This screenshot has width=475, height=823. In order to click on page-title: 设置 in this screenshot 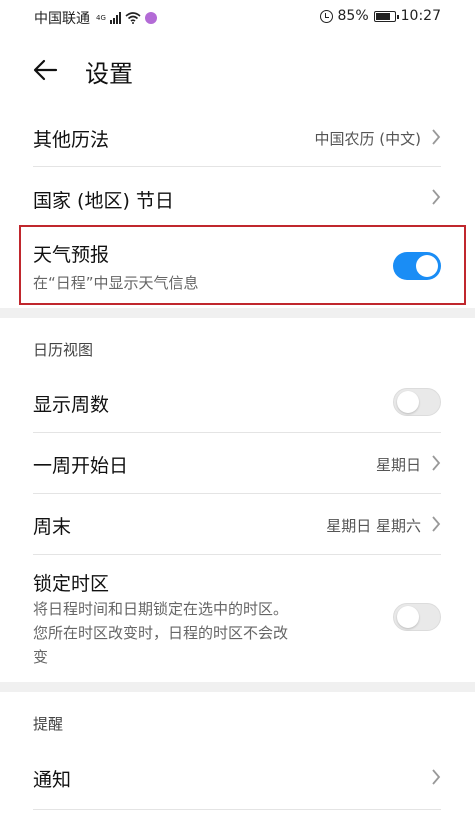, I will do `click(109, 74)`.